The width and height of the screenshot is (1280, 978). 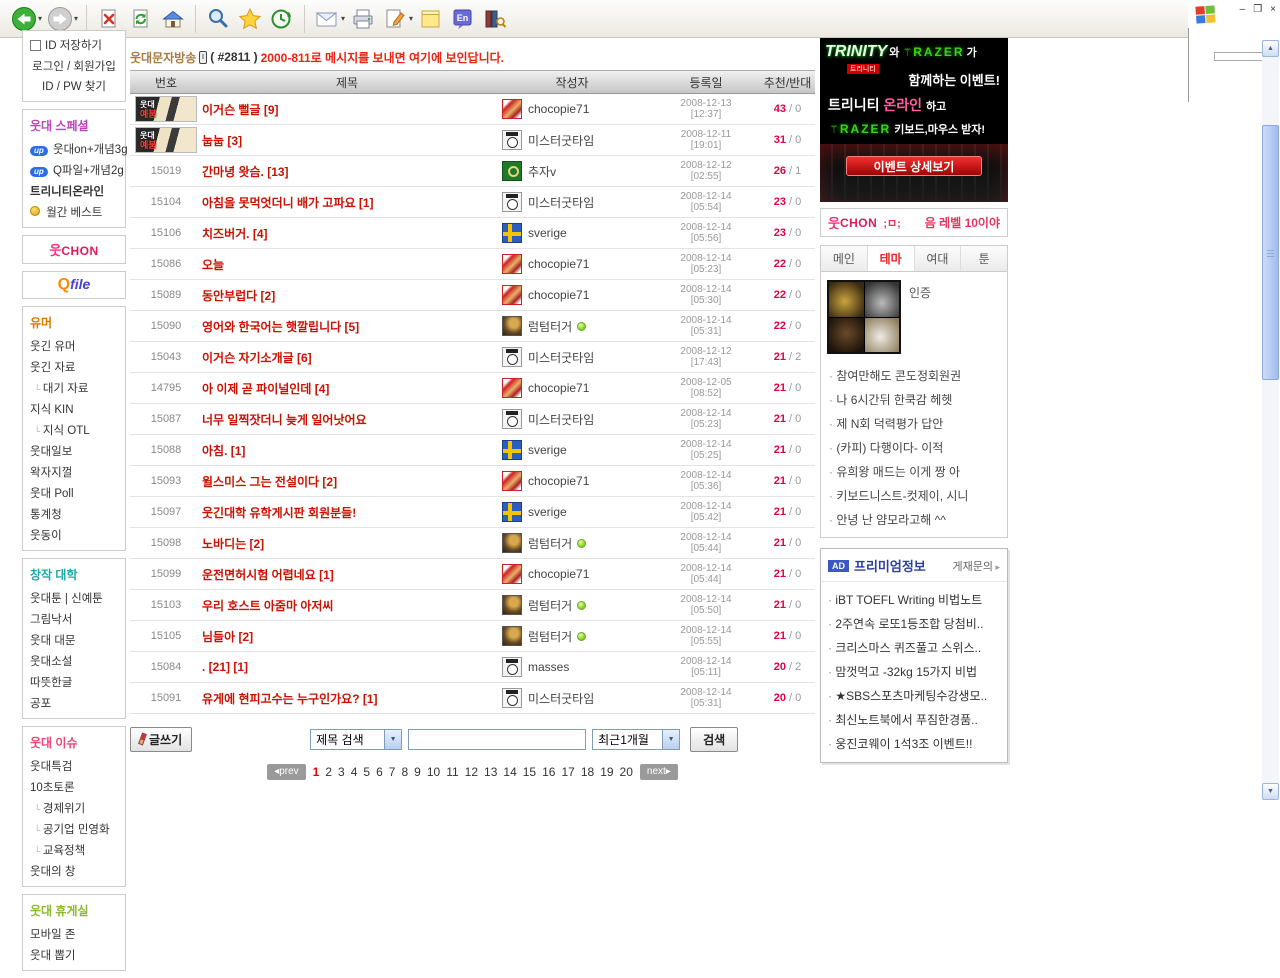 What do you see at coordinates (471, 772) in the screenshot?
I see `page-number: 12` at bounding box center [471, 772].